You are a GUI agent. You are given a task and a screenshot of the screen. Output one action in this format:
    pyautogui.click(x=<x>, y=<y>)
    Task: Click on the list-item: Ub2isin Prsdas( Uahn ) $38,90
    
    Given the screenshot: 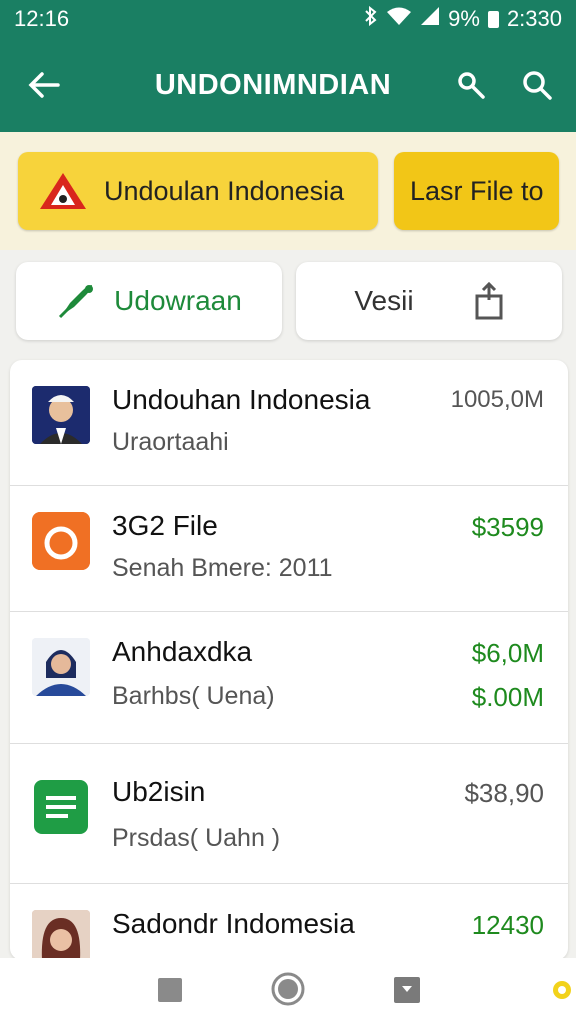 What is the action you would take?
    pyautogui.click(x=289, y=814)
    